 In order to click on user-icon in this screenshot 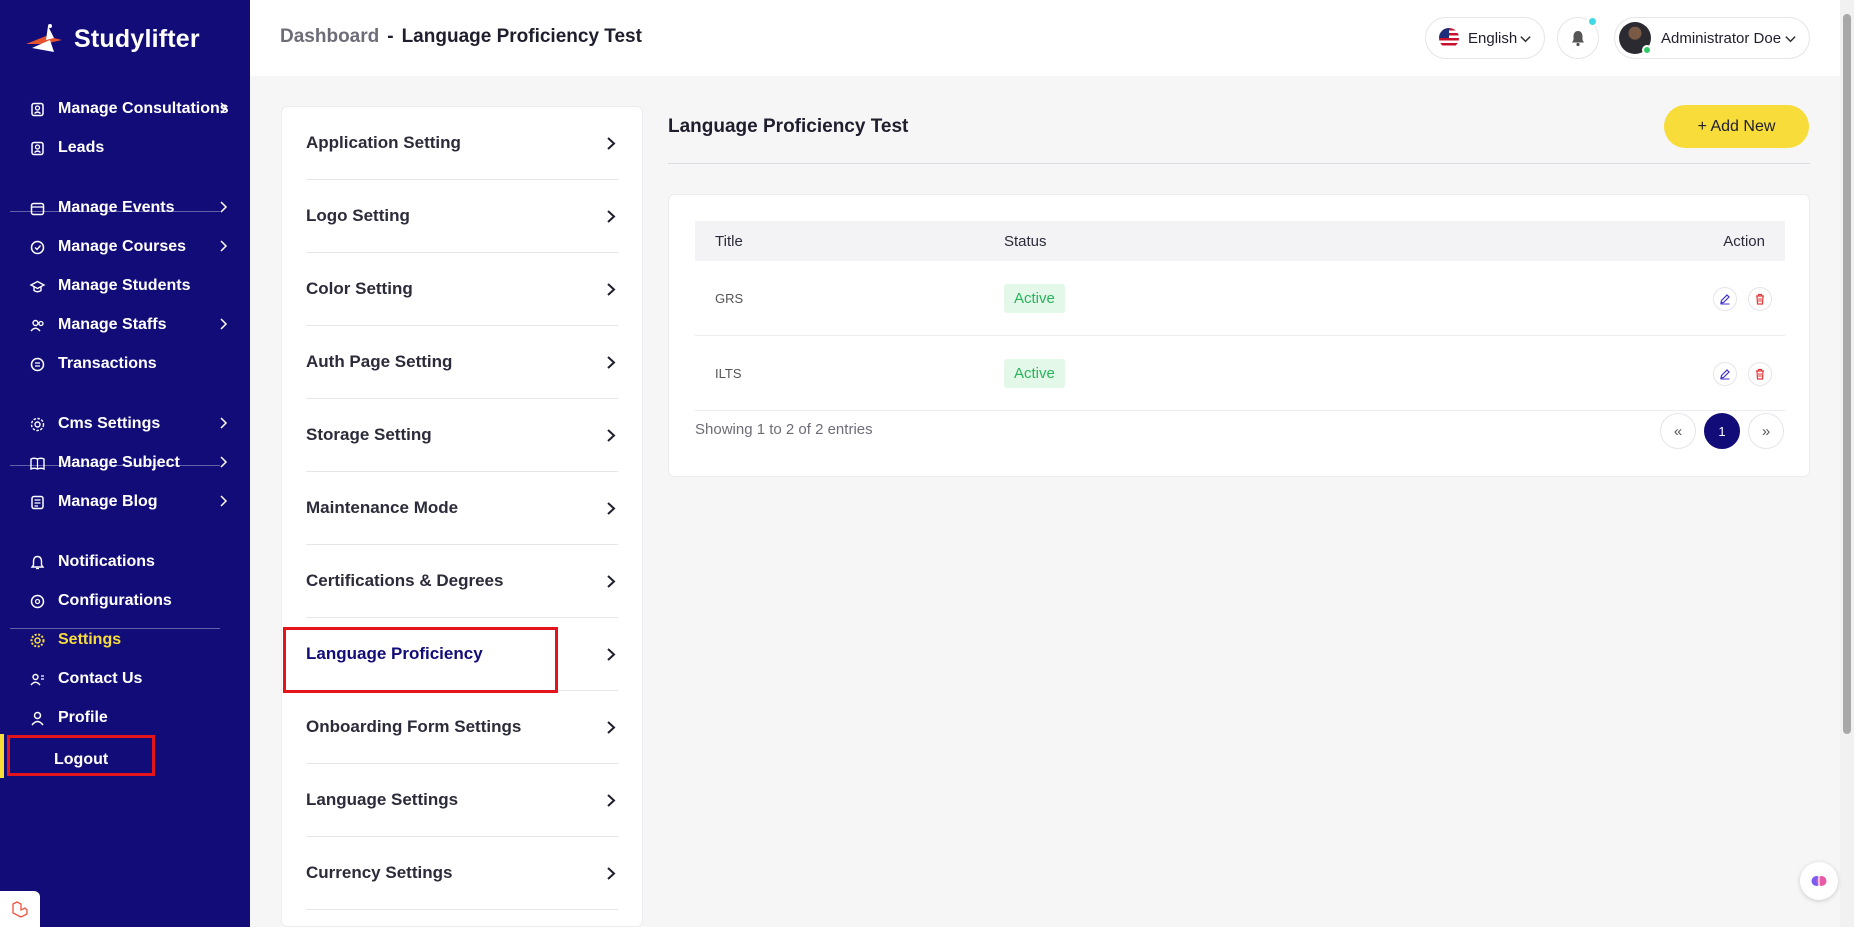, I will do `click(37, 718)`.